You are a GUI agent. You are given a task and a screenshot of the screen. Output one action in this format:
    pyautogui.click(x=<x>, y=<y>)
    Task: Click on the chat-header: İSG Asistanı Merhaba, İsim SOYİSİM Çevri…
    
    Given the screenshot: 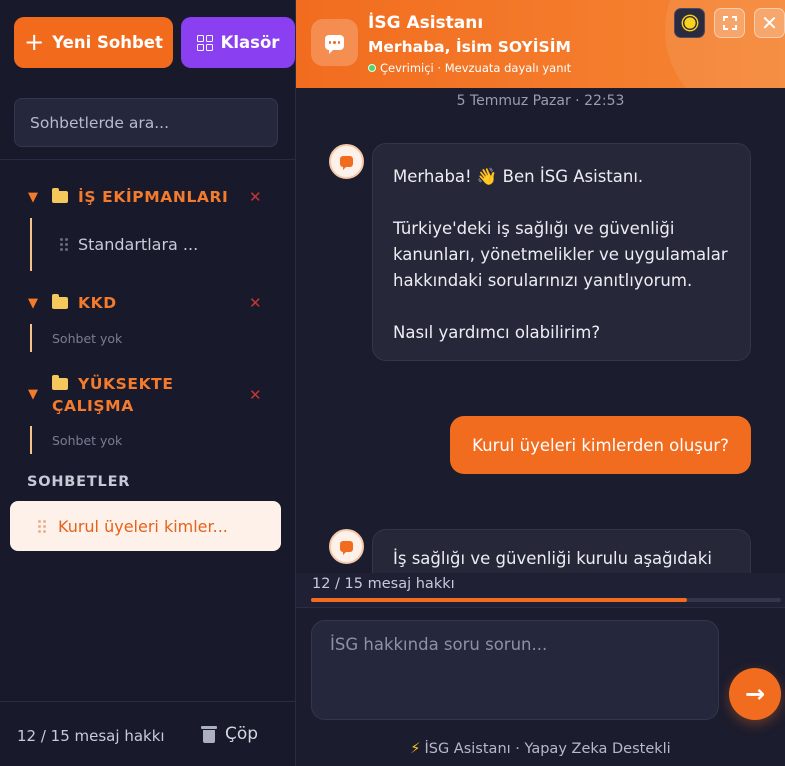 What is the action you would take?
    pyautogui.click(x=540, y=44)
    